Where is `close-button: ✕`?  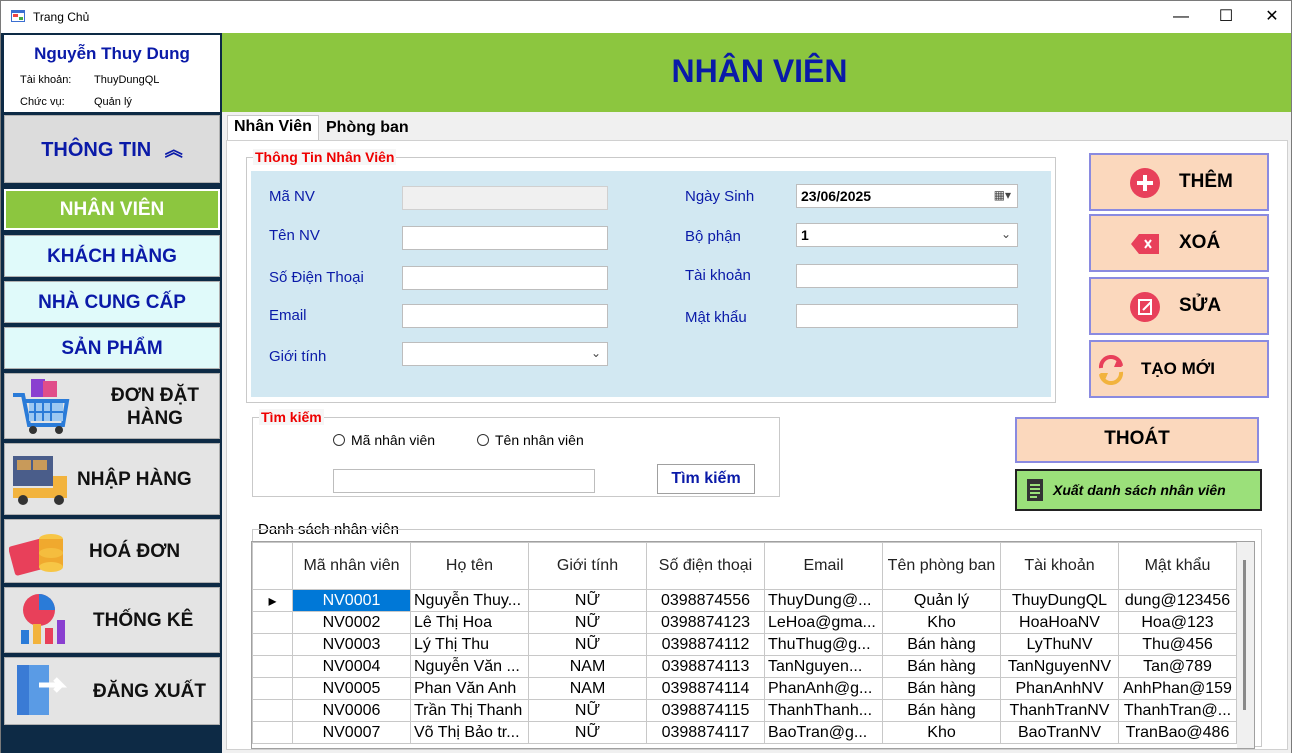
close-button: ✕ is located at coordinates (1270, 17).